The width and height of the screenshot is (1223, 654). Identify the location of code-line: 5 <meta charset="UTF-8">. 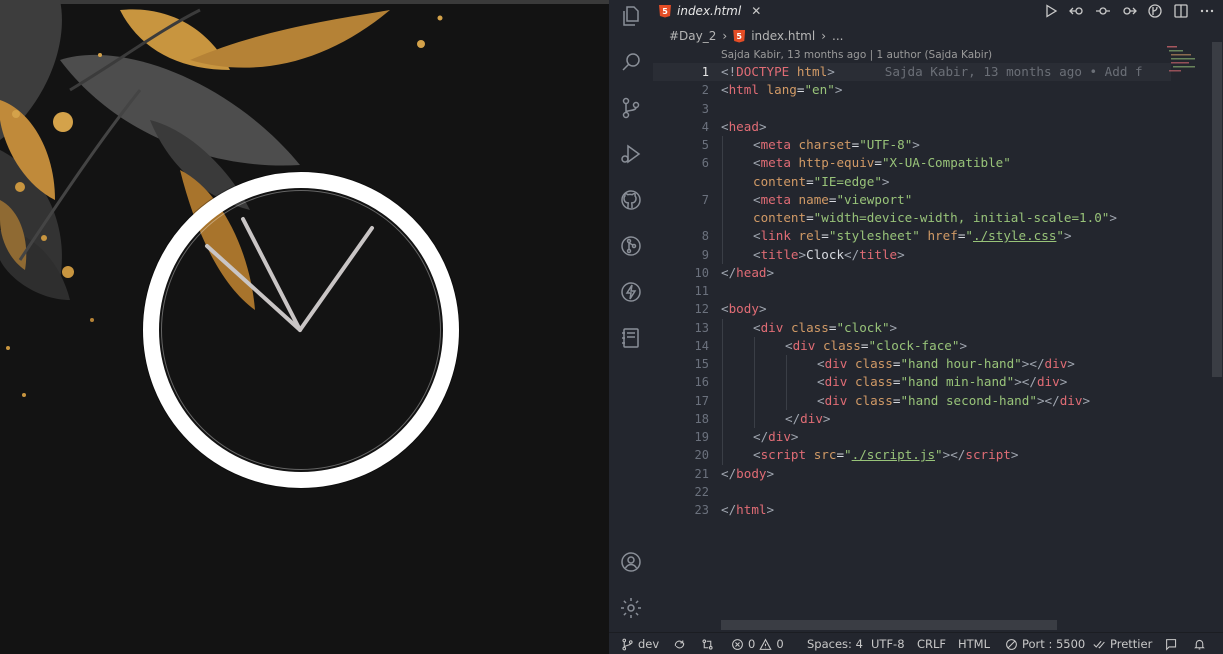
(912, 145).